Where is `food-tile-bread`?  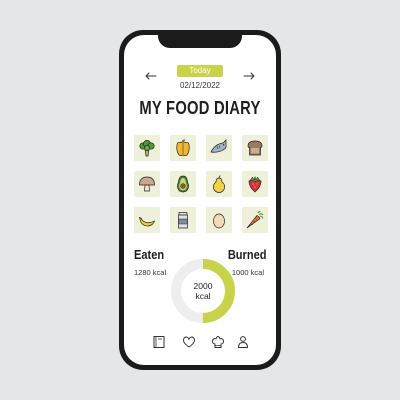
food-tile-bread is located at coordinates (255, 148).